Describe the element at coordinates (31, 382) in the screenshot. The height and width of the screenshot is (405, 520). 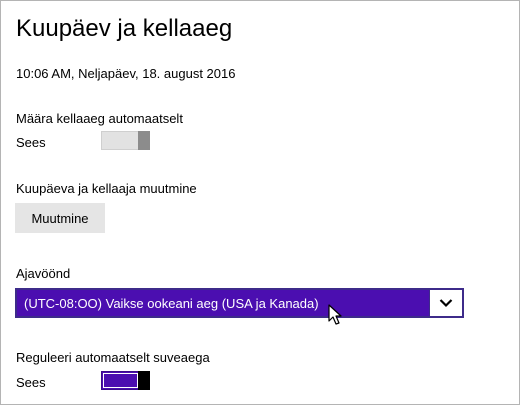
I see `auto-dst-state: Sees` at that location.